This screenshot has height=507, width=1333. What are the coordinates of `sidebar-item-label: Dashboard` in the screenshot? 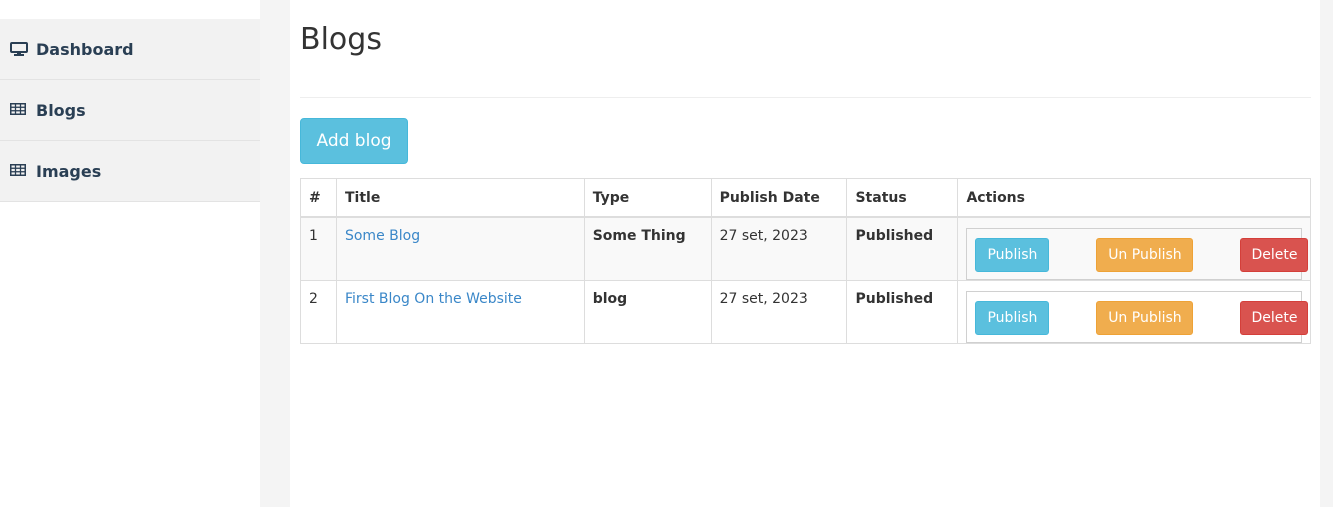 It's located at (85, 49).